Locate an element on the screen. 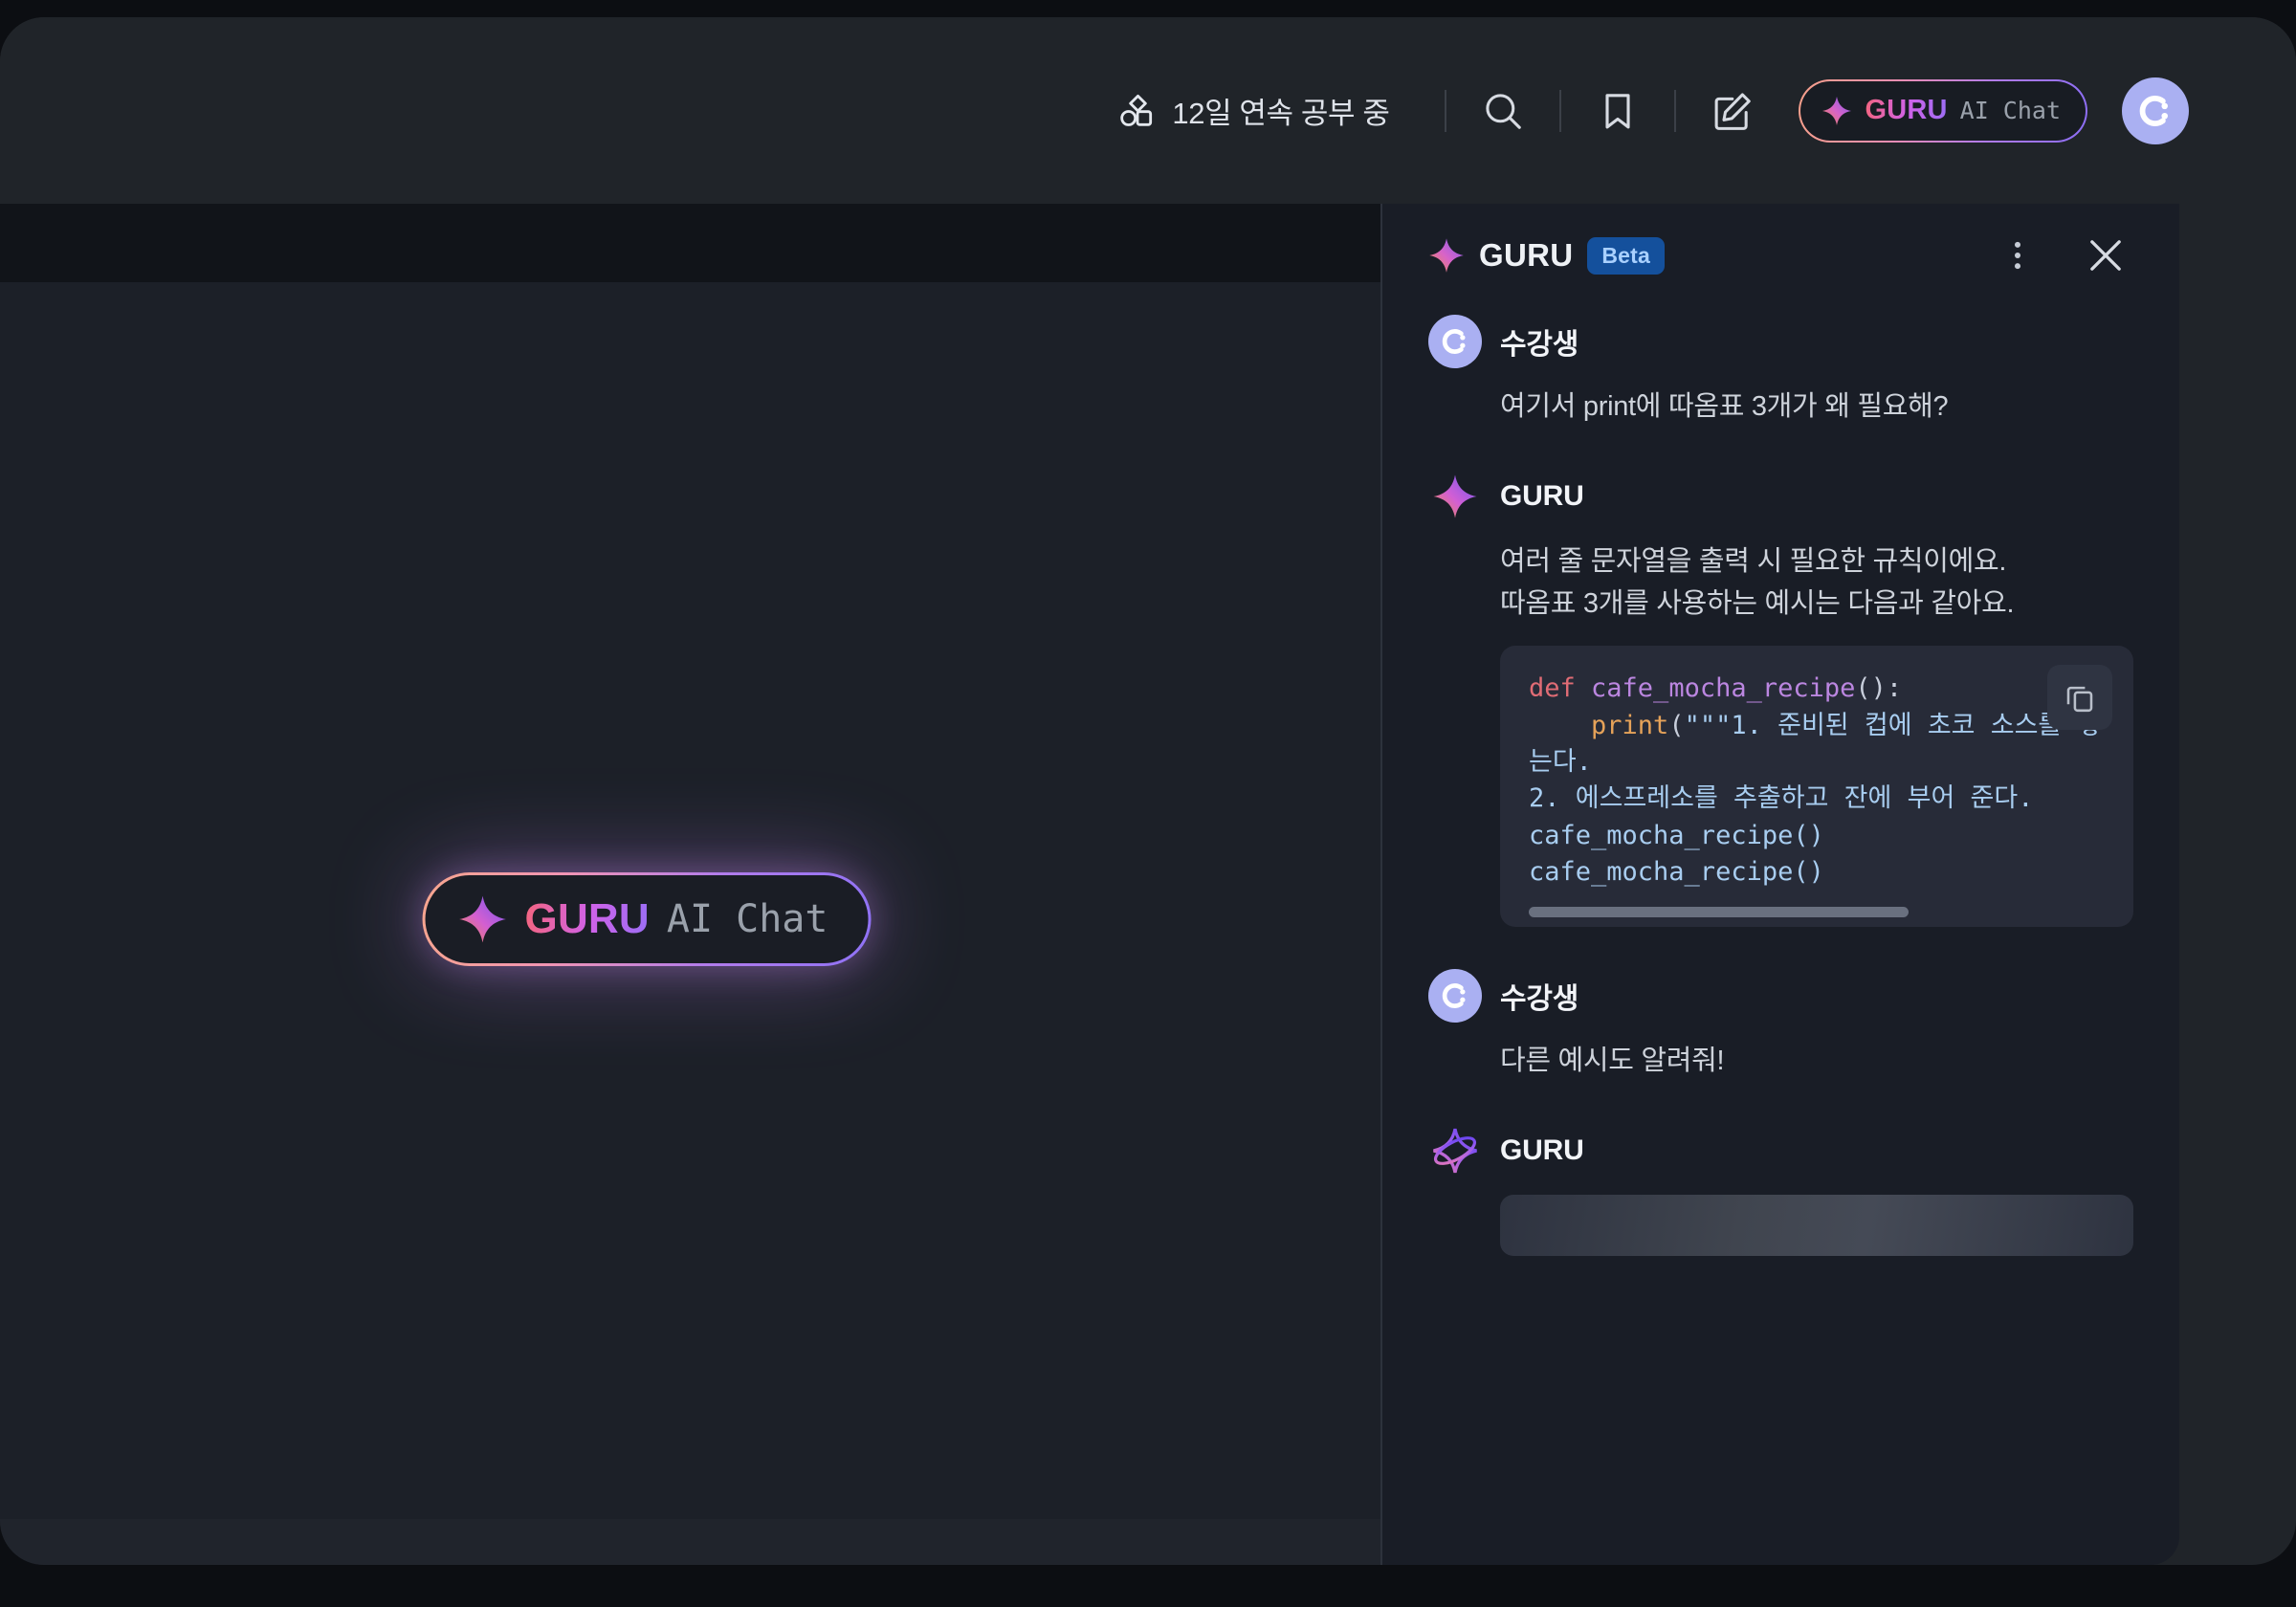 The image size is (2296, 1607). message-text: 여기서 print에 따옴표 3개가 왜 필요해? is located at coordinates (1724, 406).